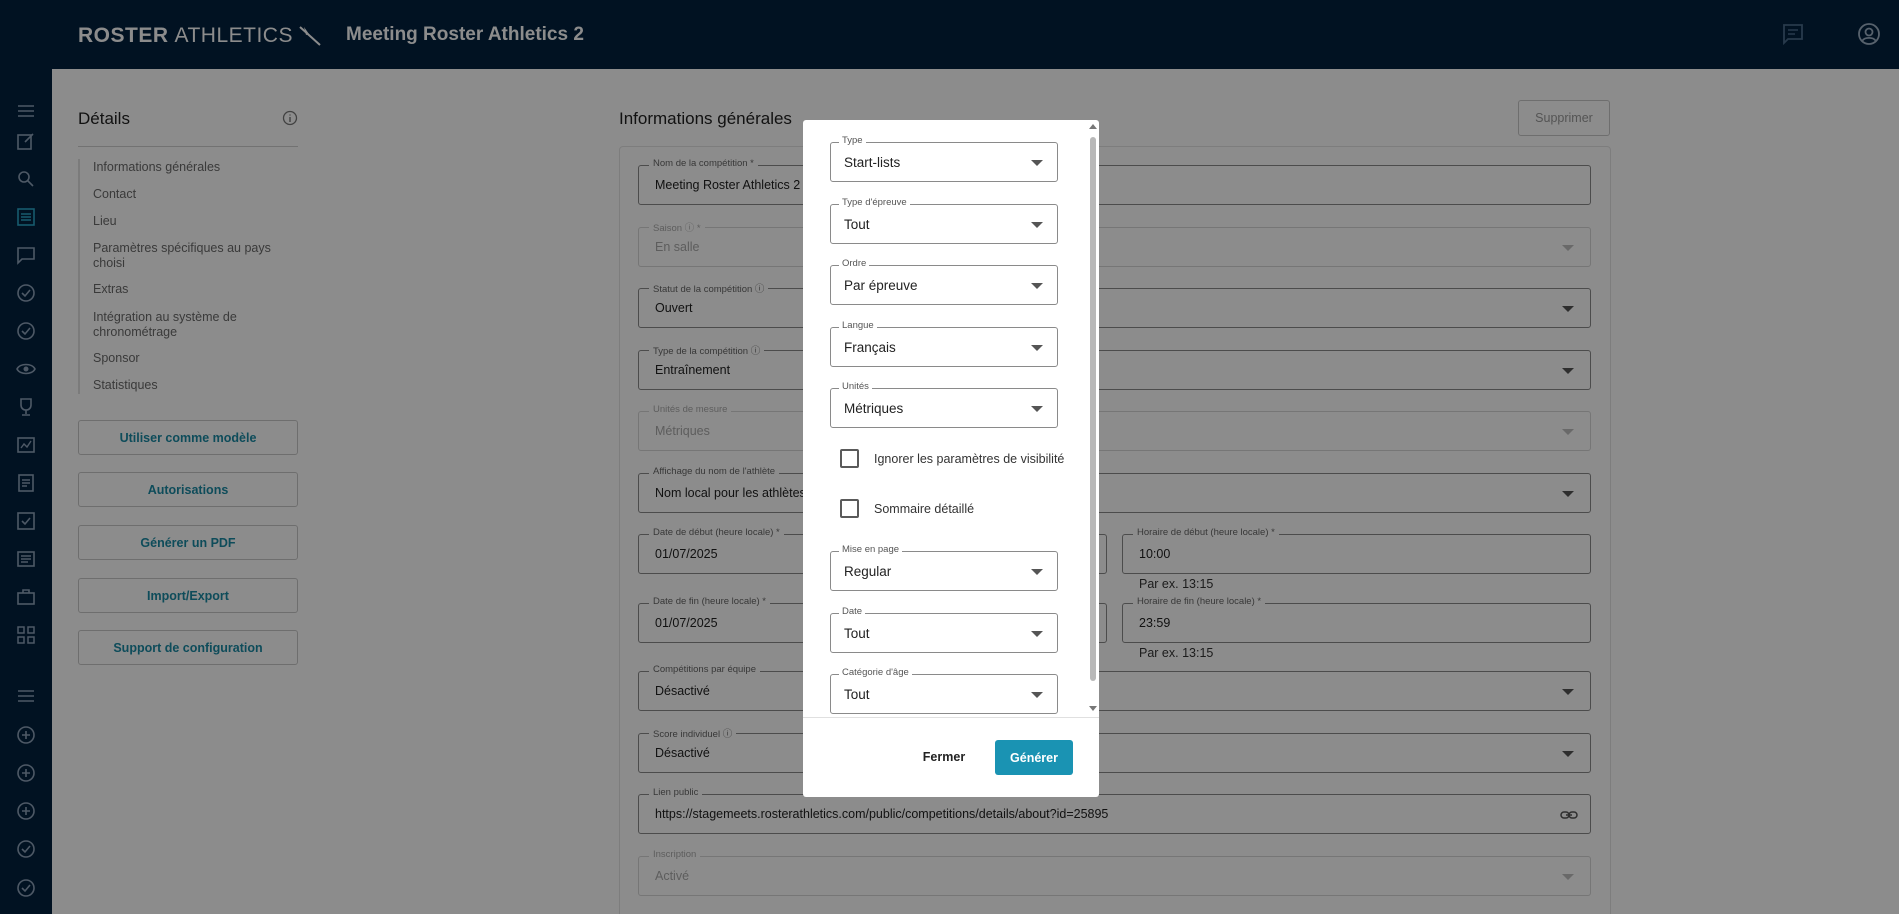 Image resolution: width=1899 pixels, height=914 pixels. I want to click on language-select: Langue Français, so click(944, 343).